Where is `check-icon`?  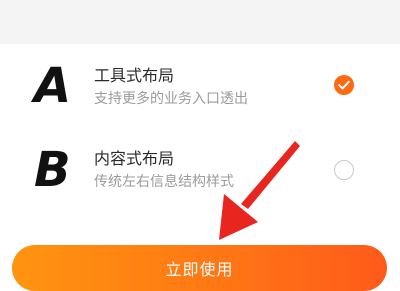 check-icon is located at coordinates (344, 85).